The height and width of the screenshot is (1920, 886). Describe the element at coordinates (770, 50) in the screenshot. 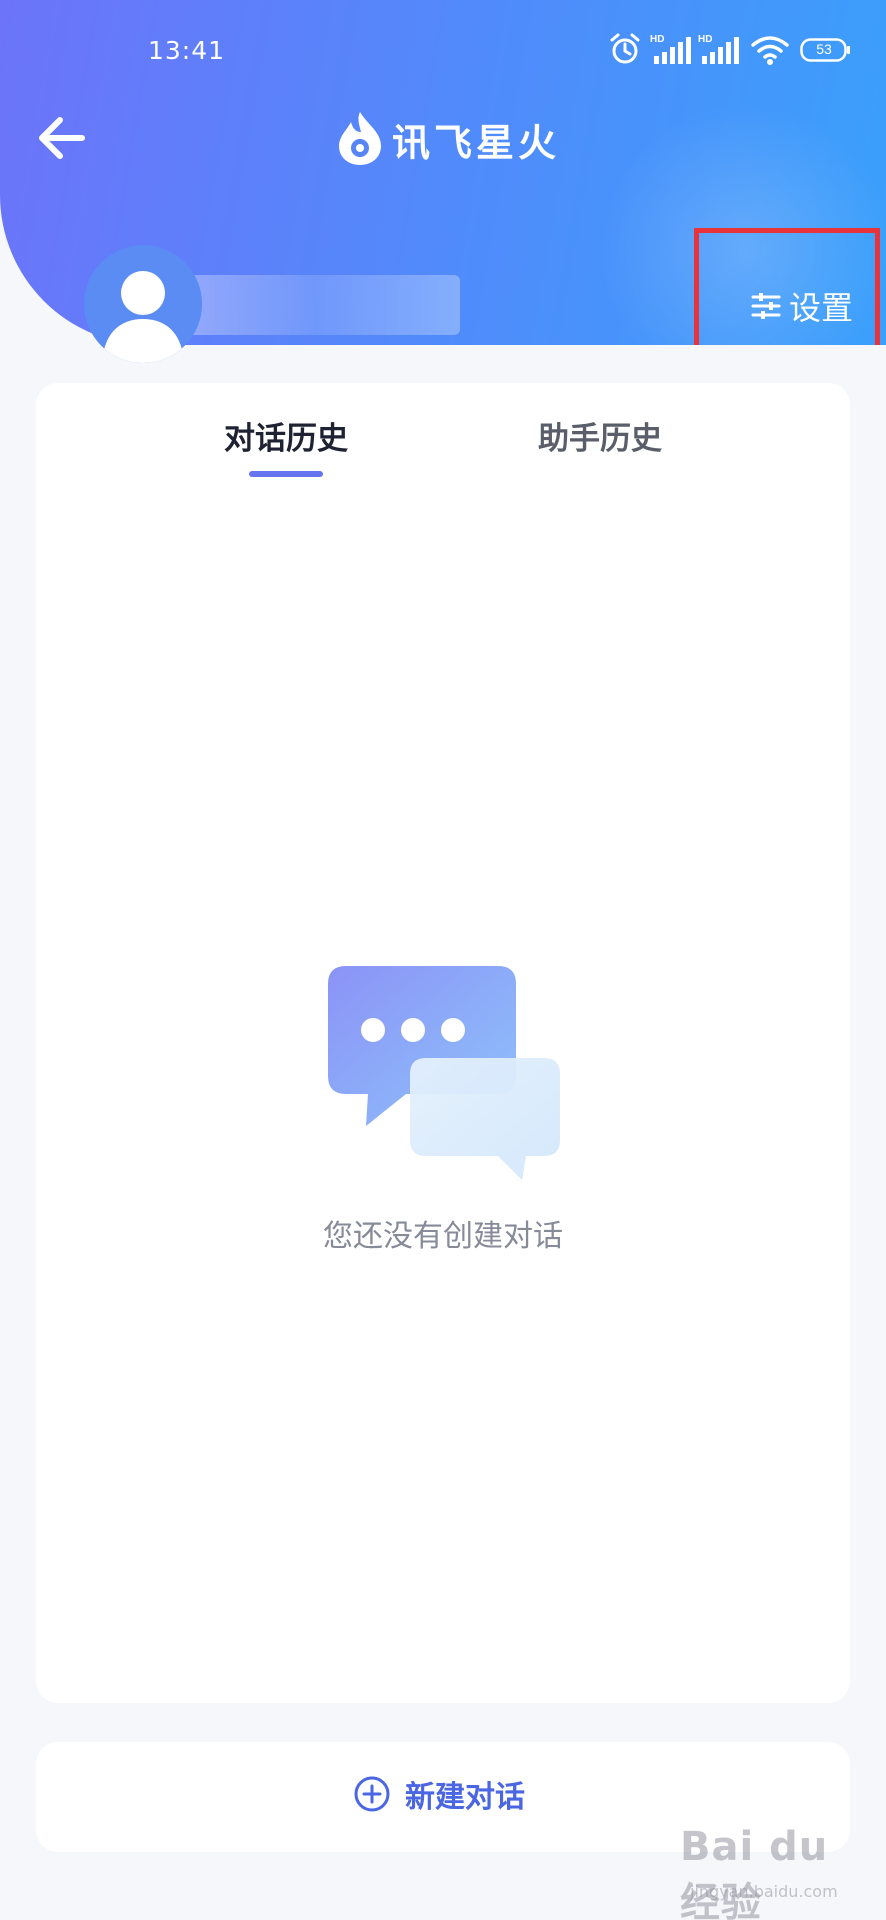

I see `wifi-icon` at that location.